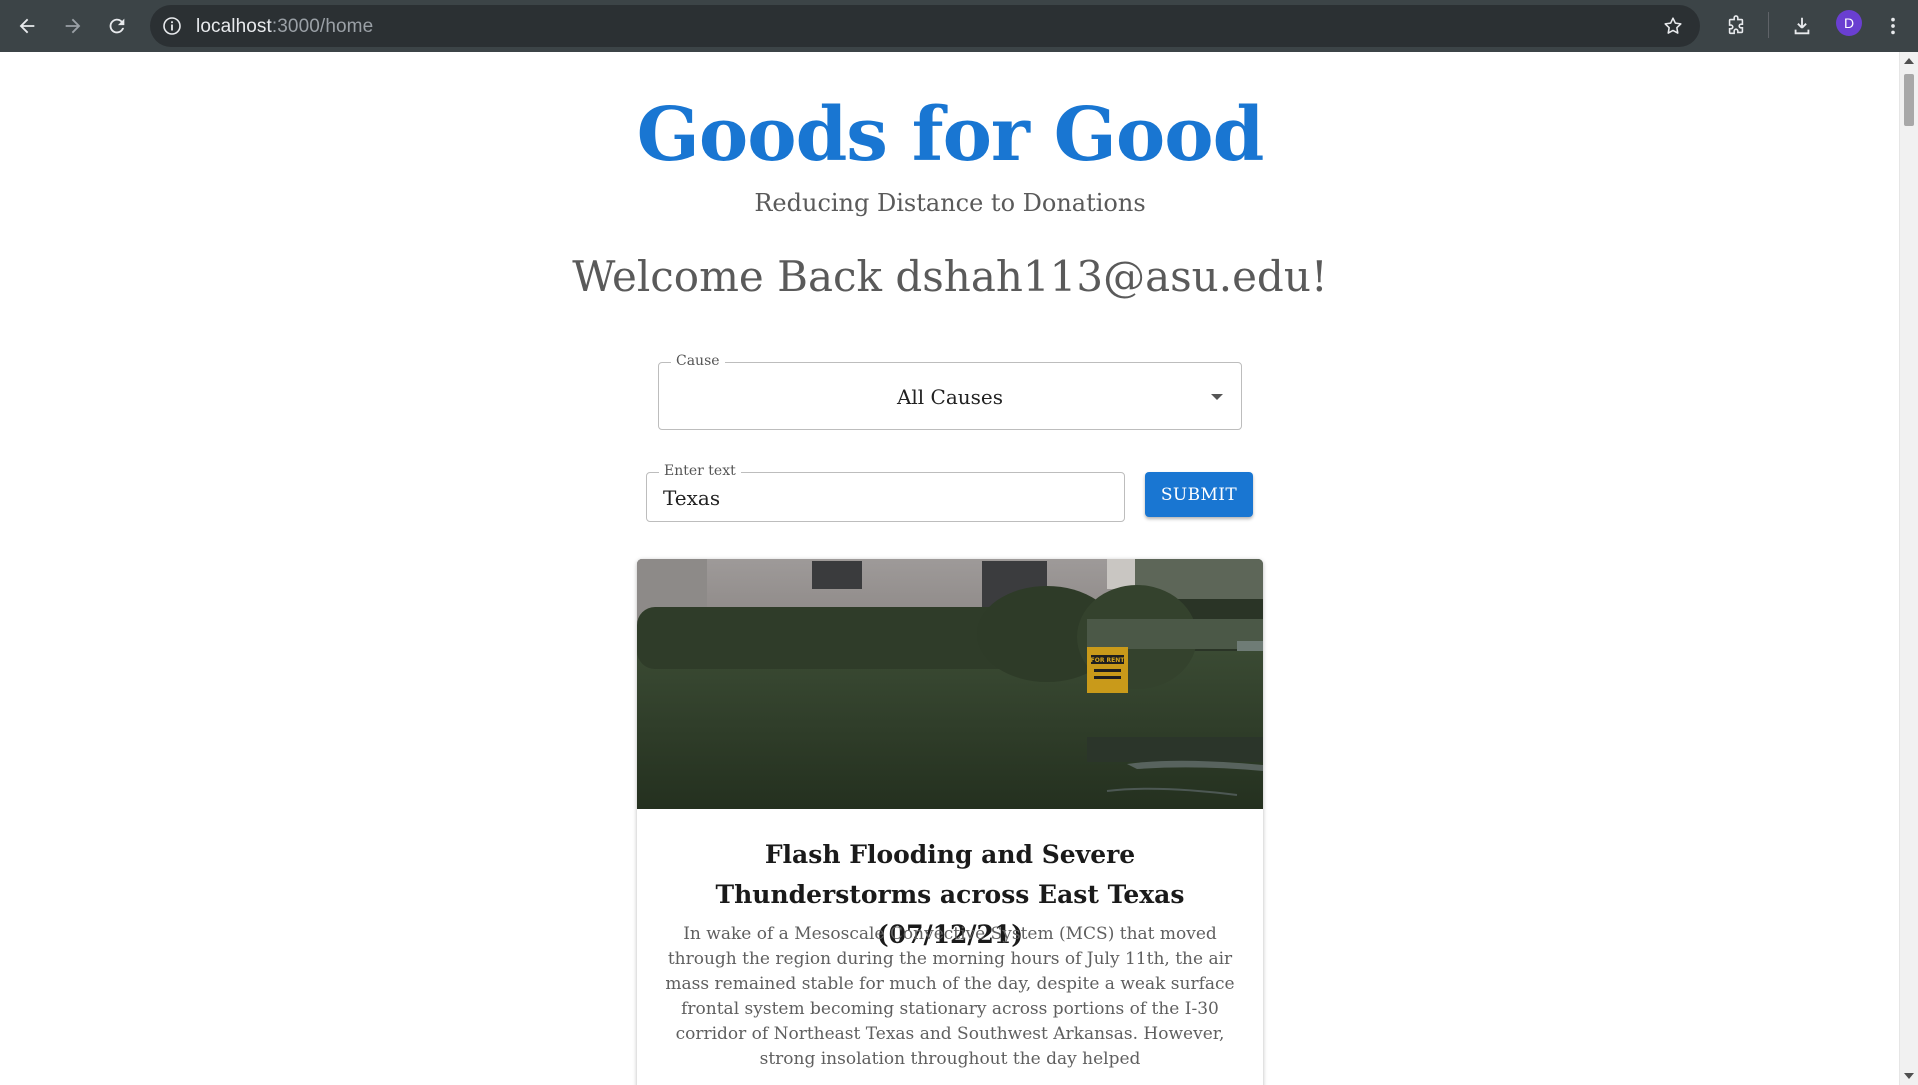 The height and width of the screenshot is (1085, 1918). What do you see at coordinates (698, 361) in the screenshot?
I see `cause-select-label: Cause` at bounding box center [698, 361].